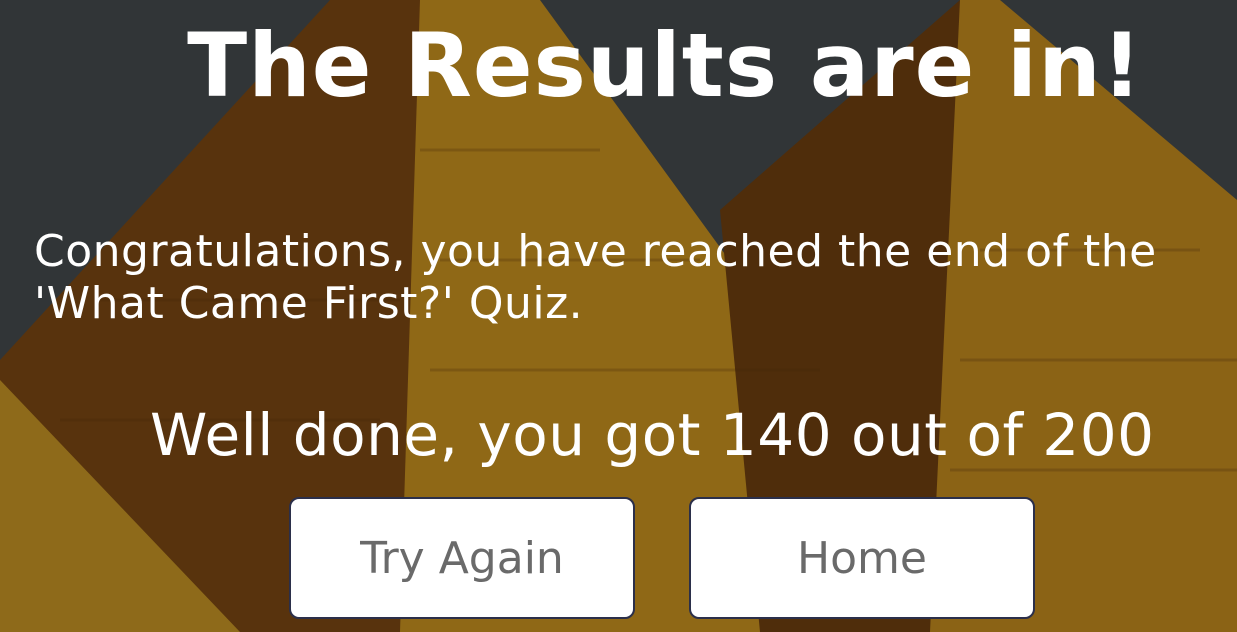  Describe the element at coordinates (862, 558) in the screenshot. I see `home-button: Home` at that location.